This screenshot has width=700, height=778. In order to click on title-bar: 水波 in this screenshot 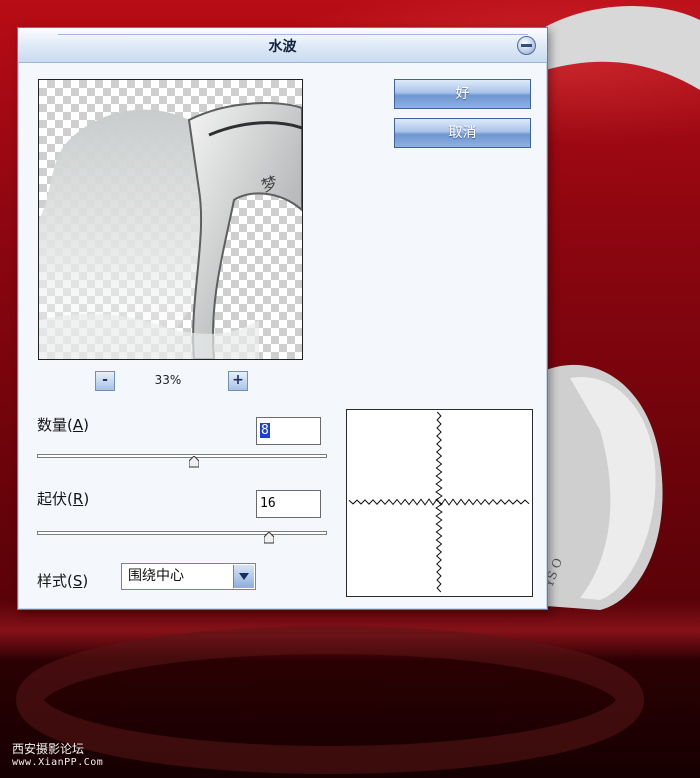, I will do `click(282, 45)`.